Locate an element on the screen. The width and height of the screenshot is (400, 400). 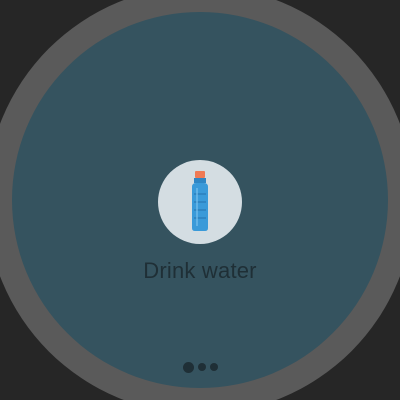
page-indicator is located at coordinates (200, 367).